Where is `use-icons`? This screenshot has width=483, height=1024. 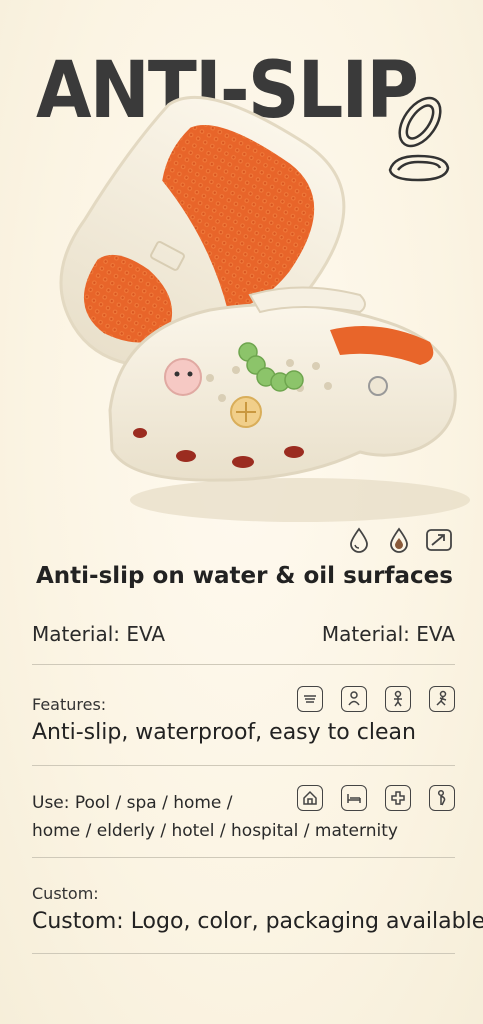 use-icons is located at coordinates (376, 798).